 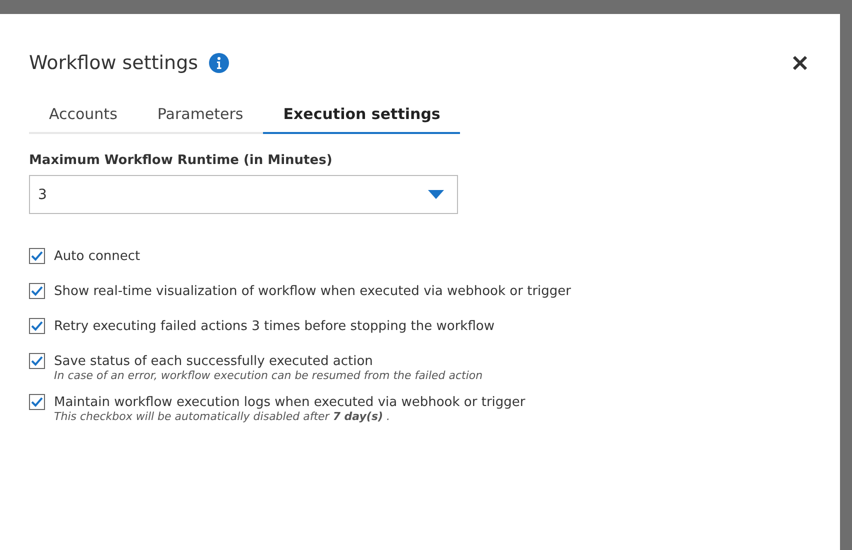 I want to click on option-note: In case of an error, workflow execution can be resumed from the failed action, so click(x=268, y=375).